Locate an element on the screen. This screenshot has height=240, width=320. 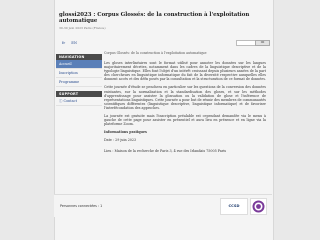
sidebar-item-contact-label: Contact is located at coordinates (70, 101).